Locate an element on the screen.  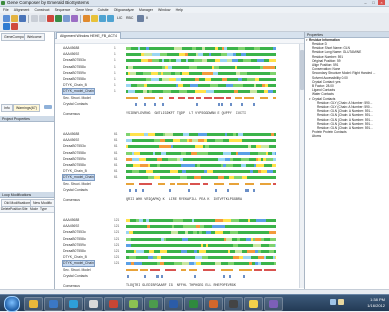
taskbar-app-excel is located at coordinates (193, 304).